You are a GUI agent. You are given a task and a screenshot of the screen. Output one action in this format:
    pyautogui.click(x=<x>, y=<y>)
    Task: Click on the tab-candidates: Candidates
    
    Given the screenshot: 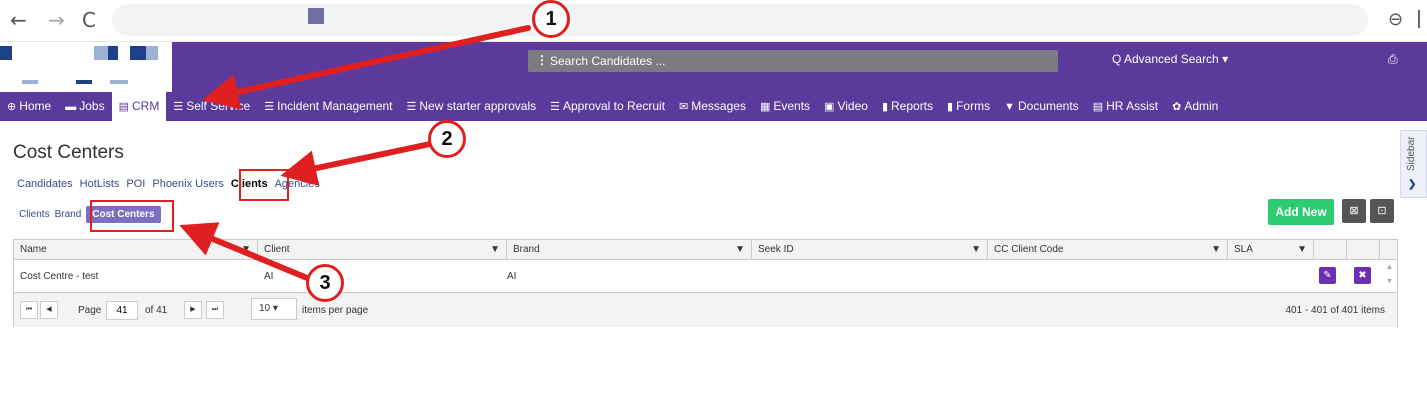 What is the action you would take?
    pyautogui.click(x=45, y=184)
    